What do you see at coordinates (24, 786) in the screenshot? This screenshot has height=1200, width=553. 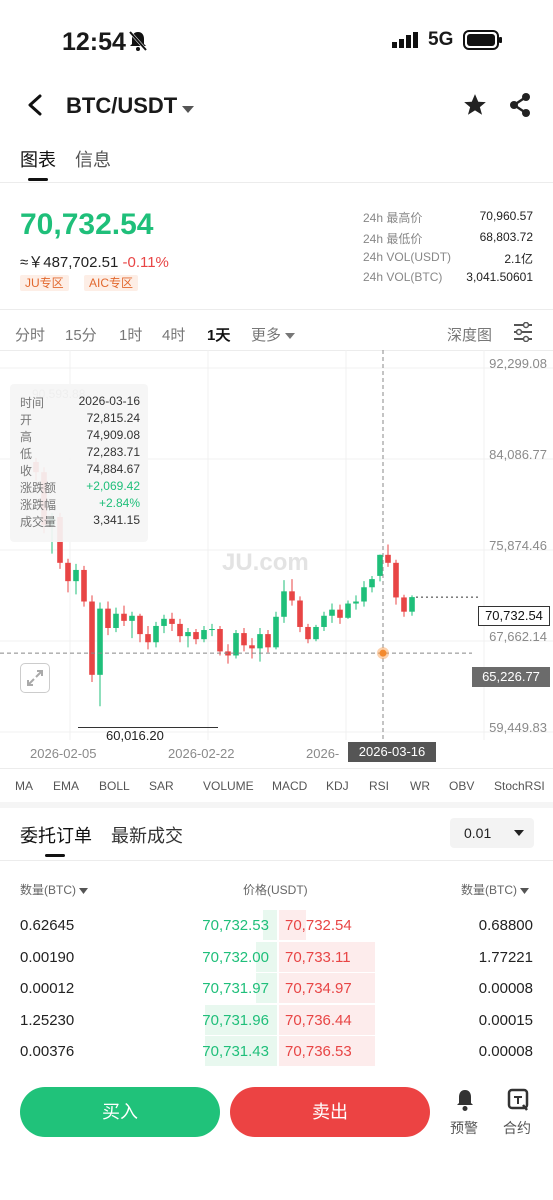 I see `indicator-ma: MA` at bounding box center [24, 786].